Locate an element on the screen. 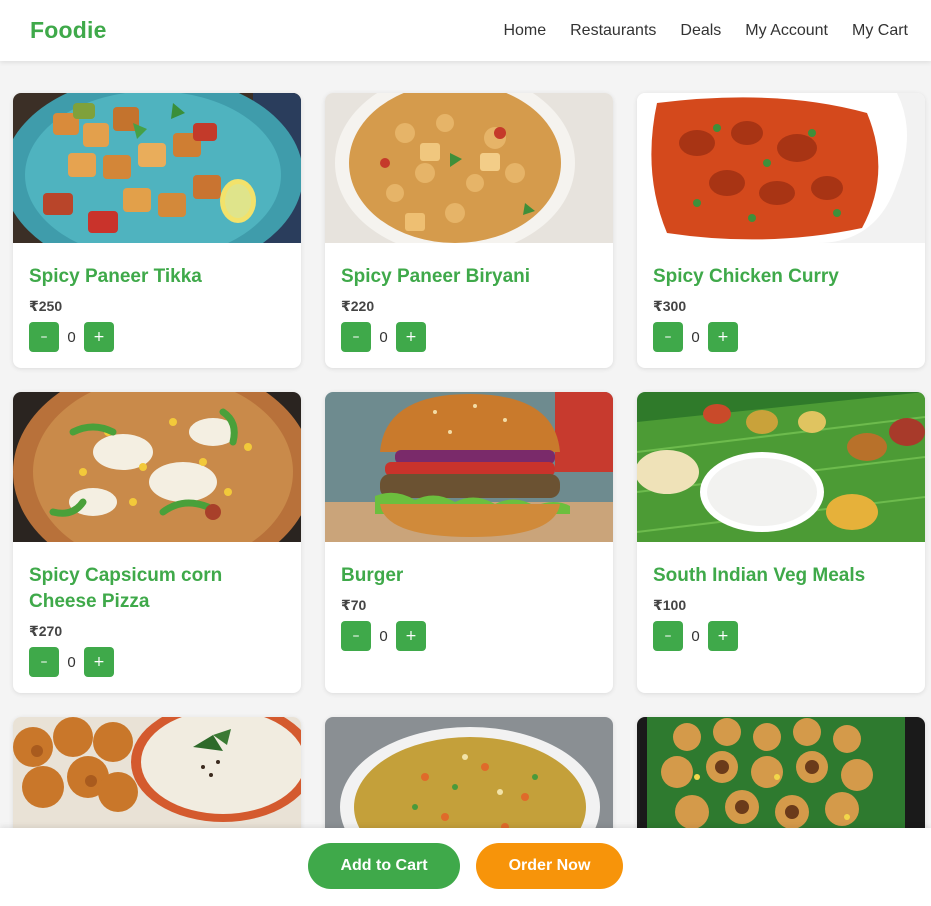 The width and height of the screenshot is (931, 906). menu-card: Spicy Paneer Tikka ₹250 – 0 + is located at coordinates (157, 230).